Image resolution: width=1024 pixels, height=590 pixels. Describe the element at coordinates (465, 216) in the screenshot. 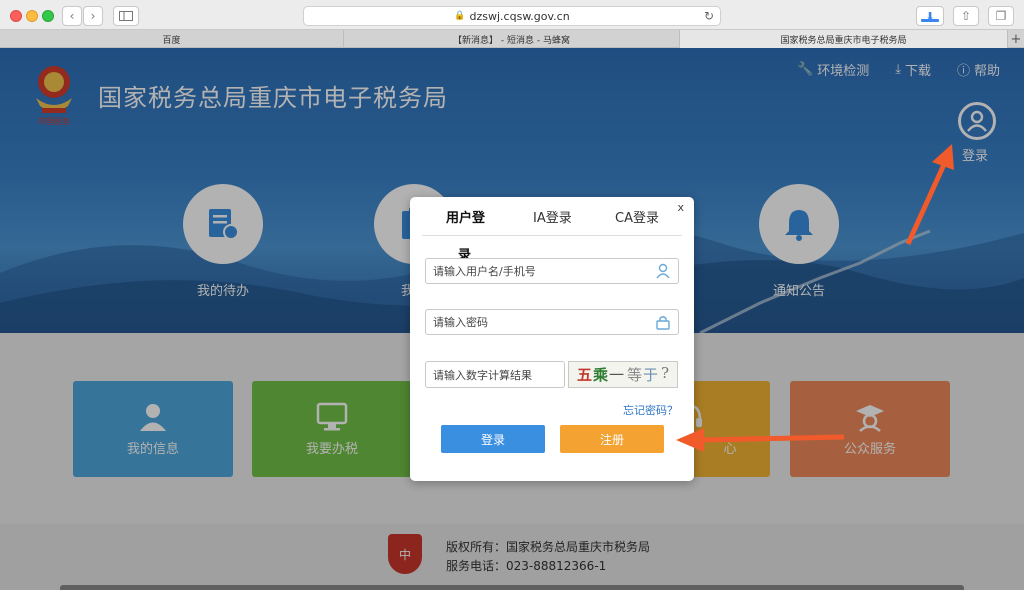

I see `tab-user-login: 用户登` at that location.